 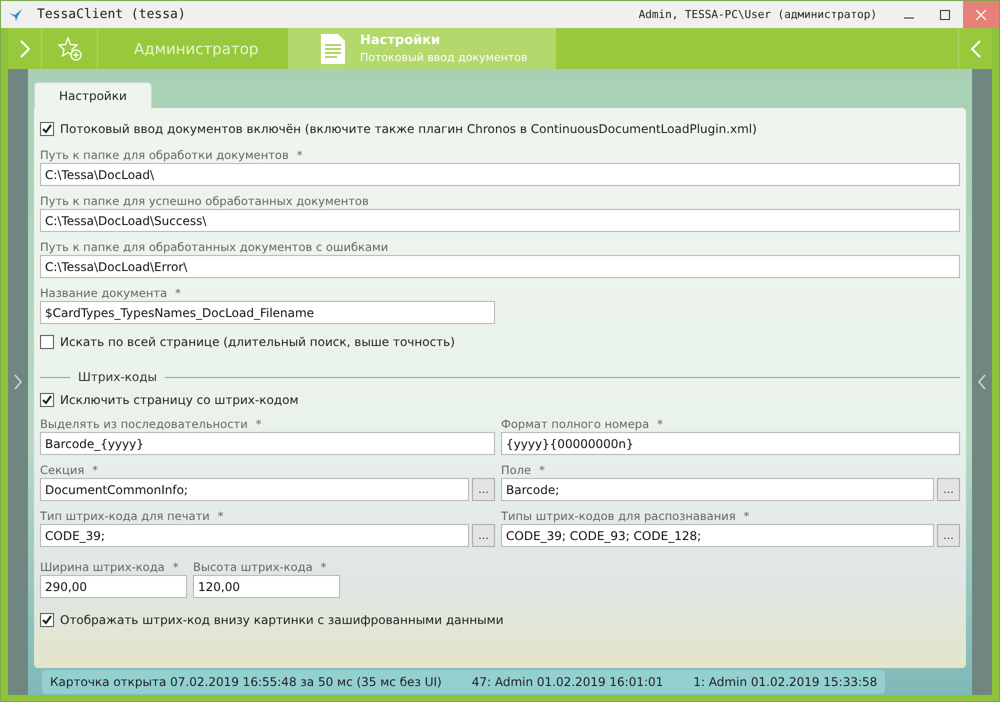 I want to click on field-label: Путь к папке для обработки документов, so click(x=164, y=155).